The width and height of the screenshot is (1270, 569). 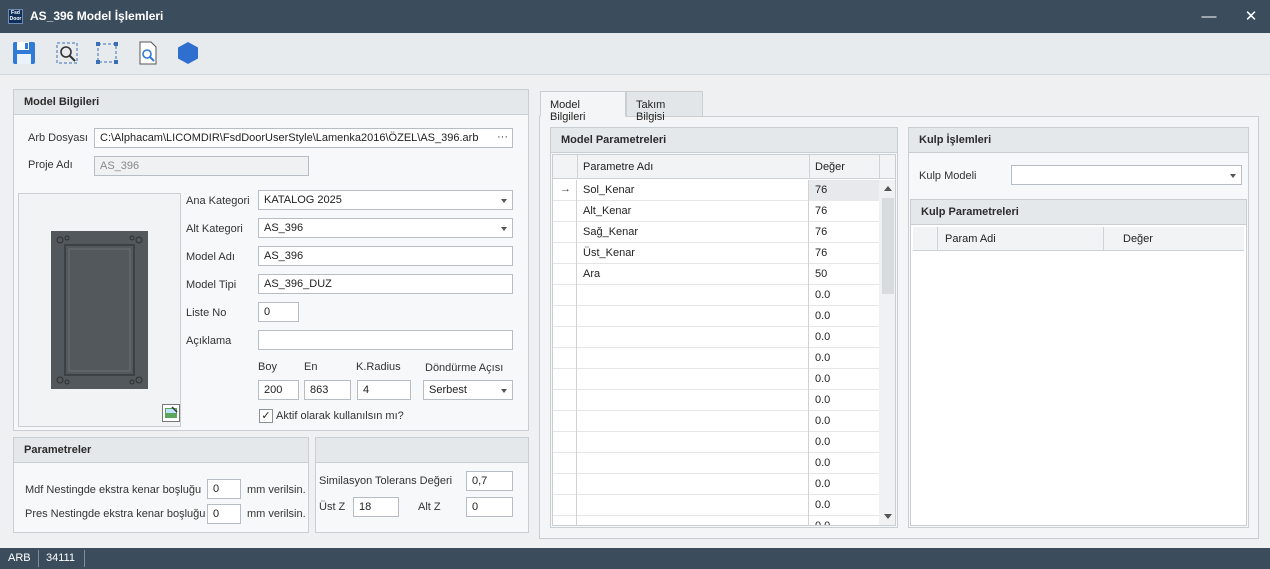 What do you see at coordinates (60, 558) in the screenshot?
I see `status-number: 34111` at bounding box center [60, 558].